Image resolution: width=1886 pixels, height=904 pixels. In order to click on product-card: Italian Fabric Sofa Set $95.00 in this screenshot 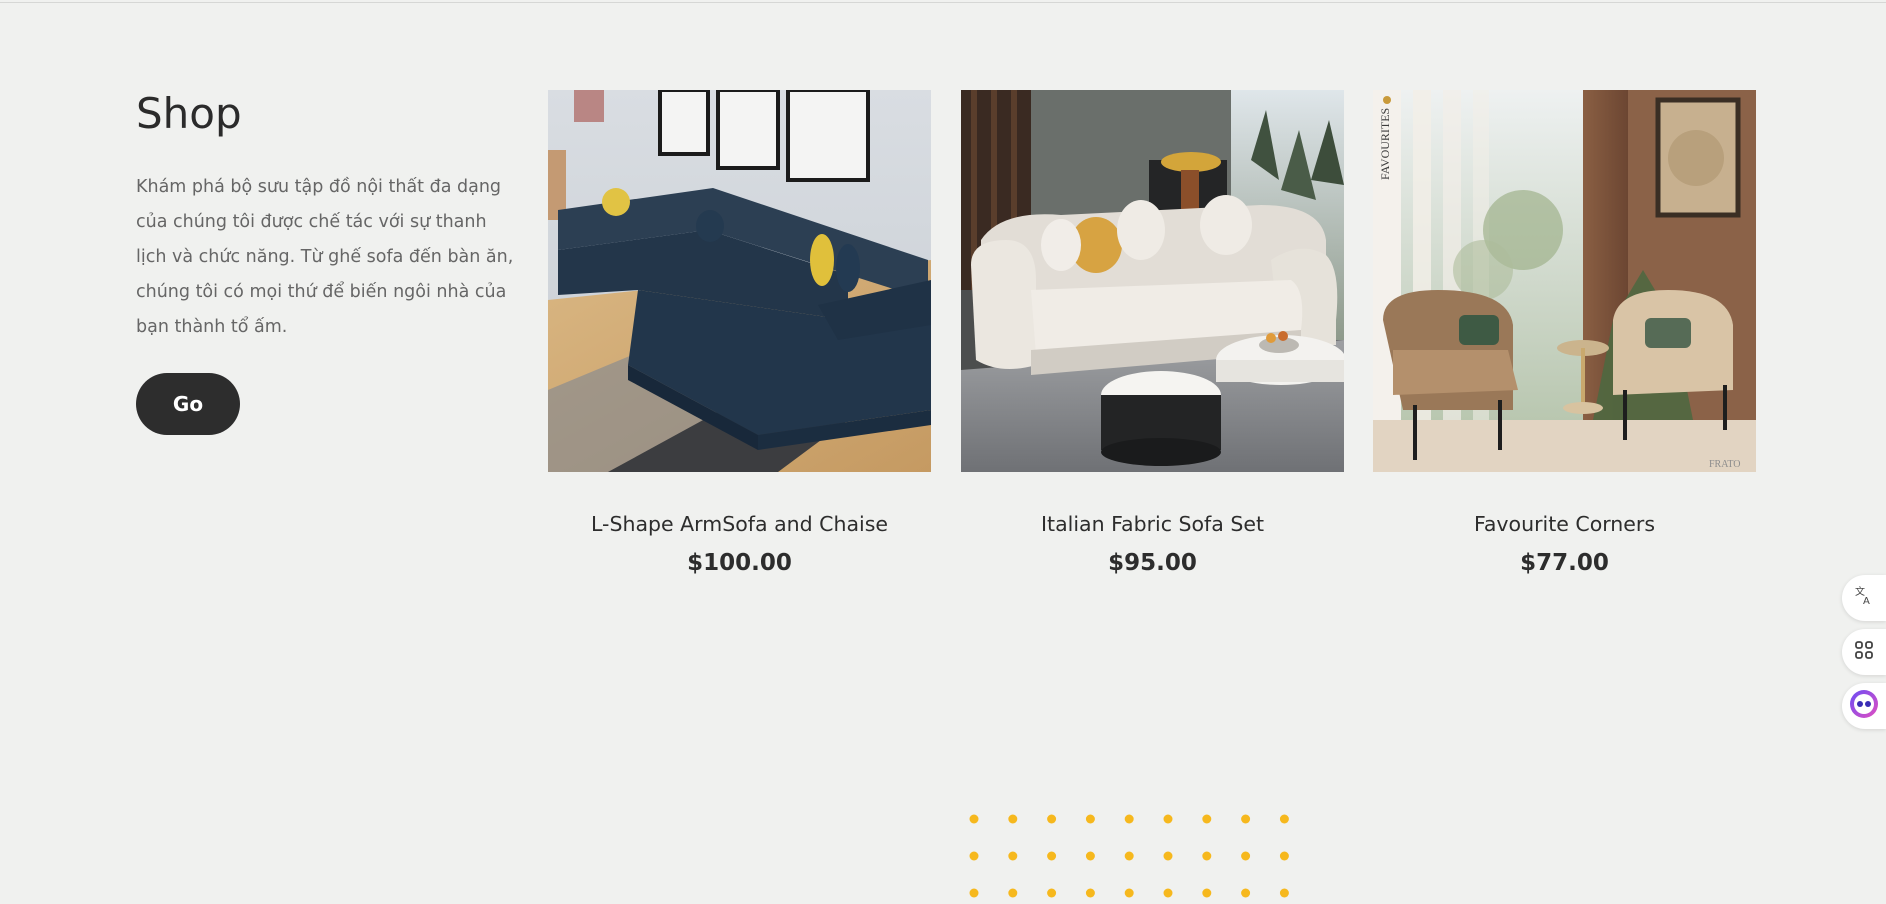, I will do `click(1152, 334)`.